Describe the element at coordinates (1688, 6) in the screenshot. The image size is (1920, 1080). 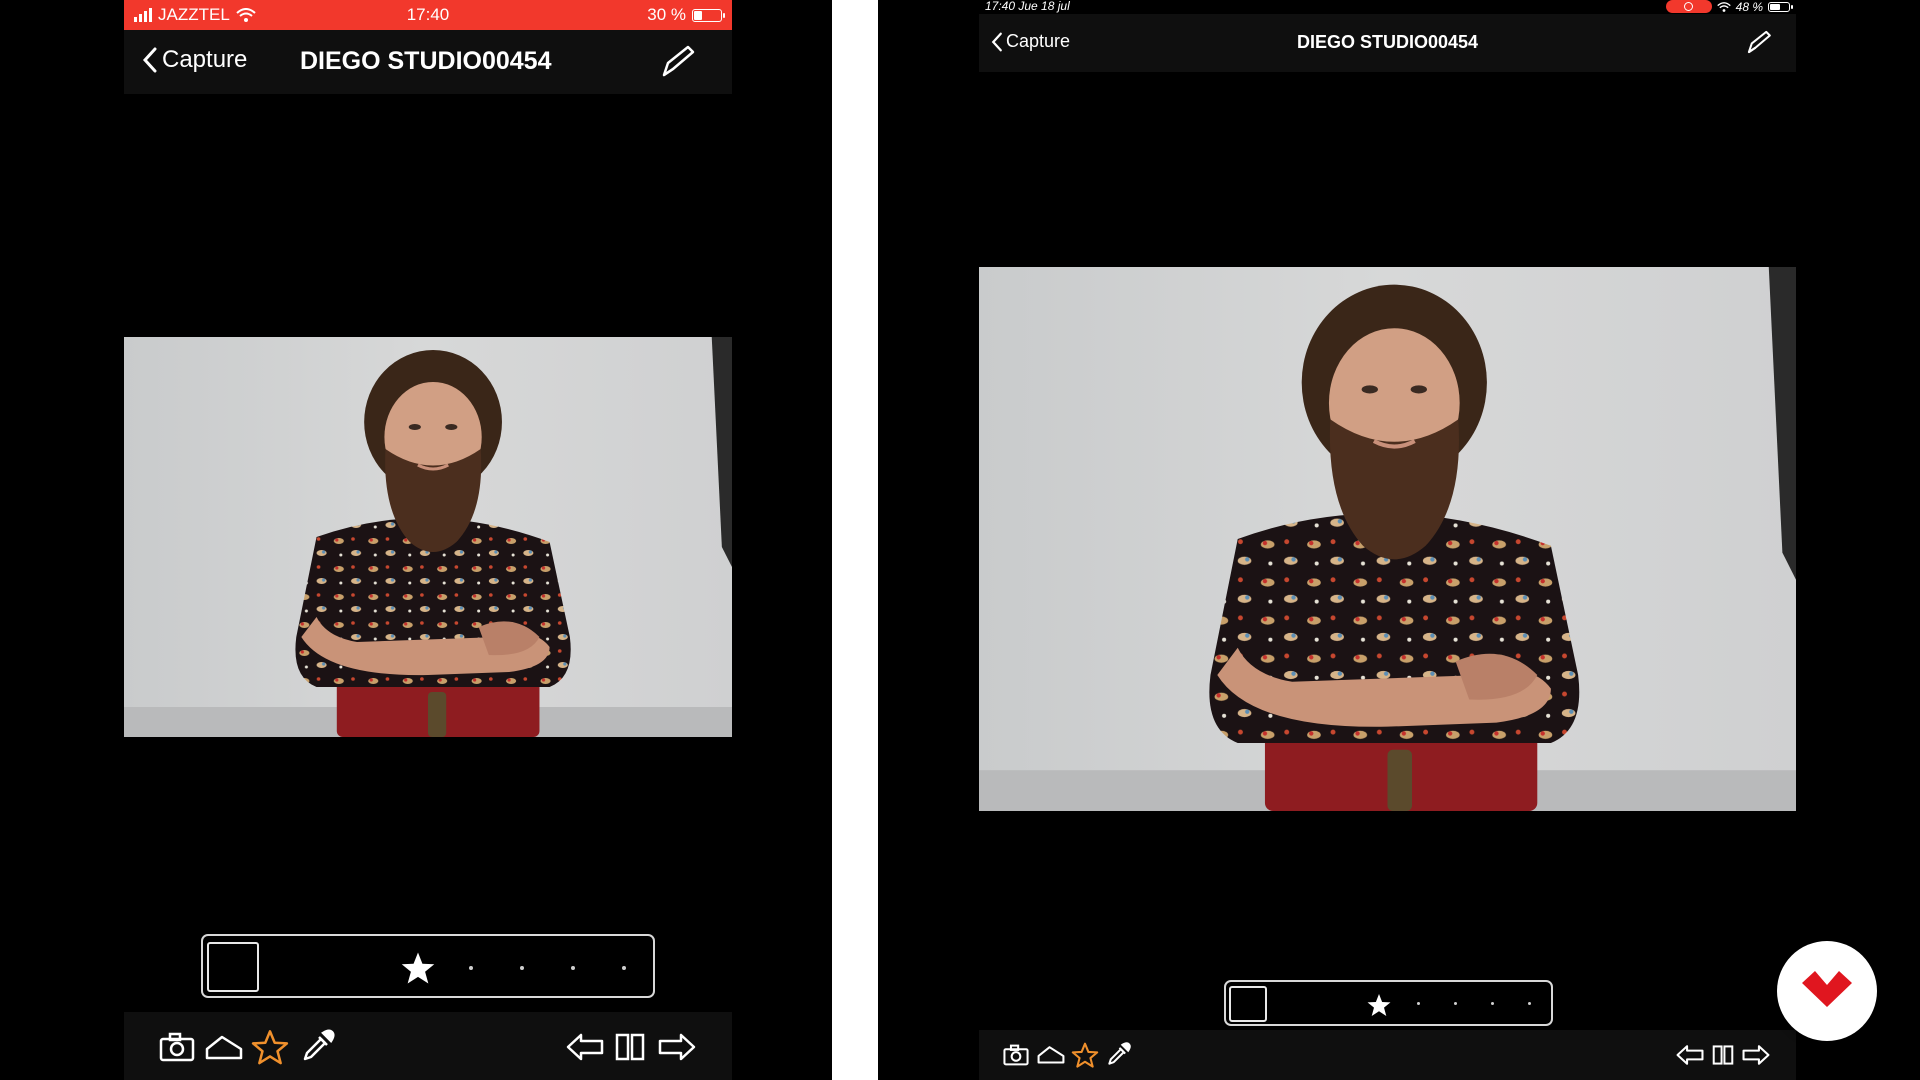
I see `screen-recording-icon` at that location.